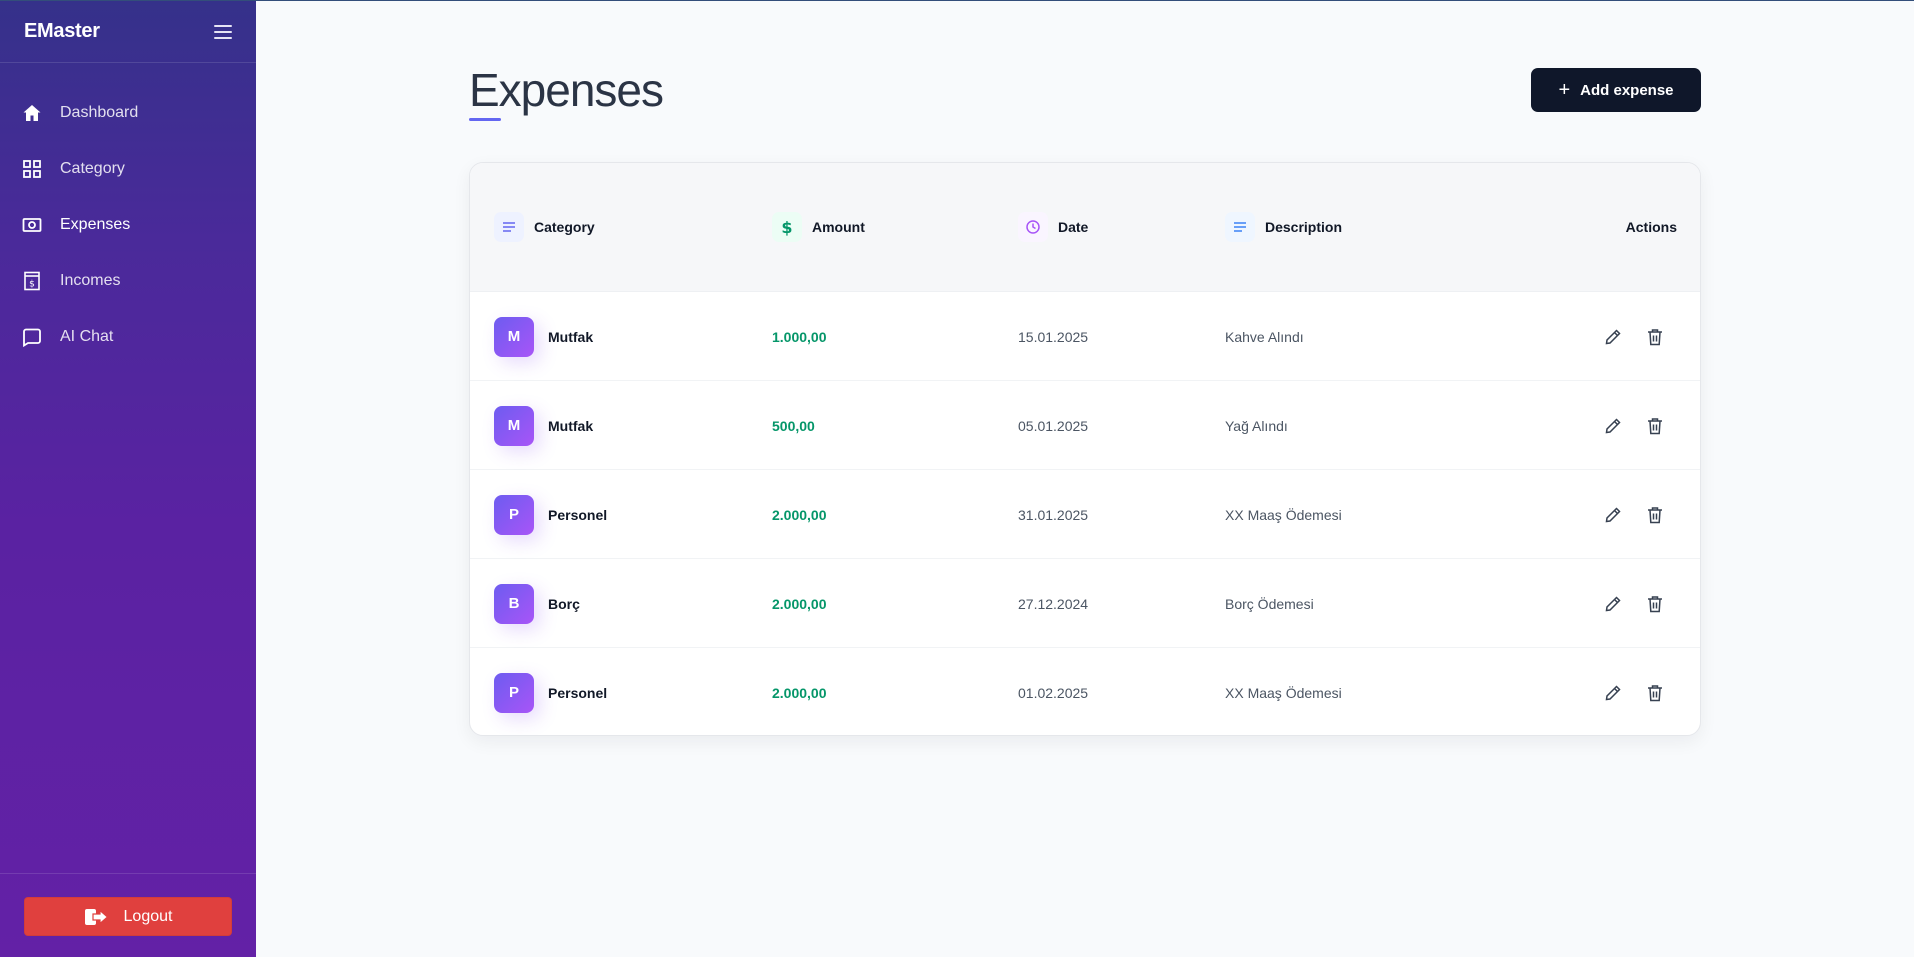 This screenshot has width=1914, height=957. I want to click on category-avatar: B, so click(514, 603).